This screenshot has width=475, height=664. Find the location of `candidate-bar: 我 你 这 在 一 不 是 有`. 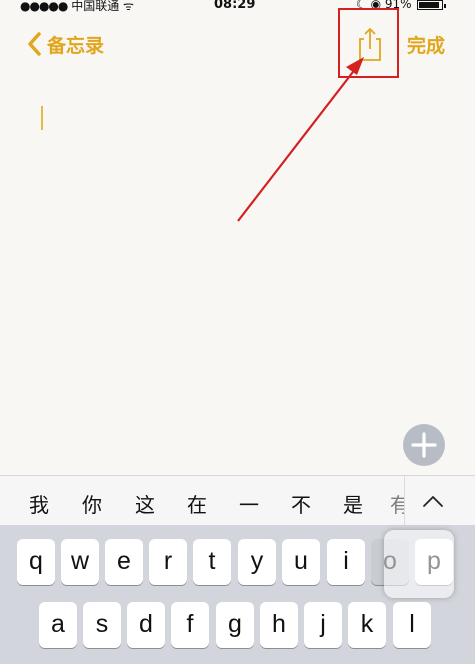

candidate-bar: 我 你 这 在 一 不 是 有 is located at coordinates (237, 500).